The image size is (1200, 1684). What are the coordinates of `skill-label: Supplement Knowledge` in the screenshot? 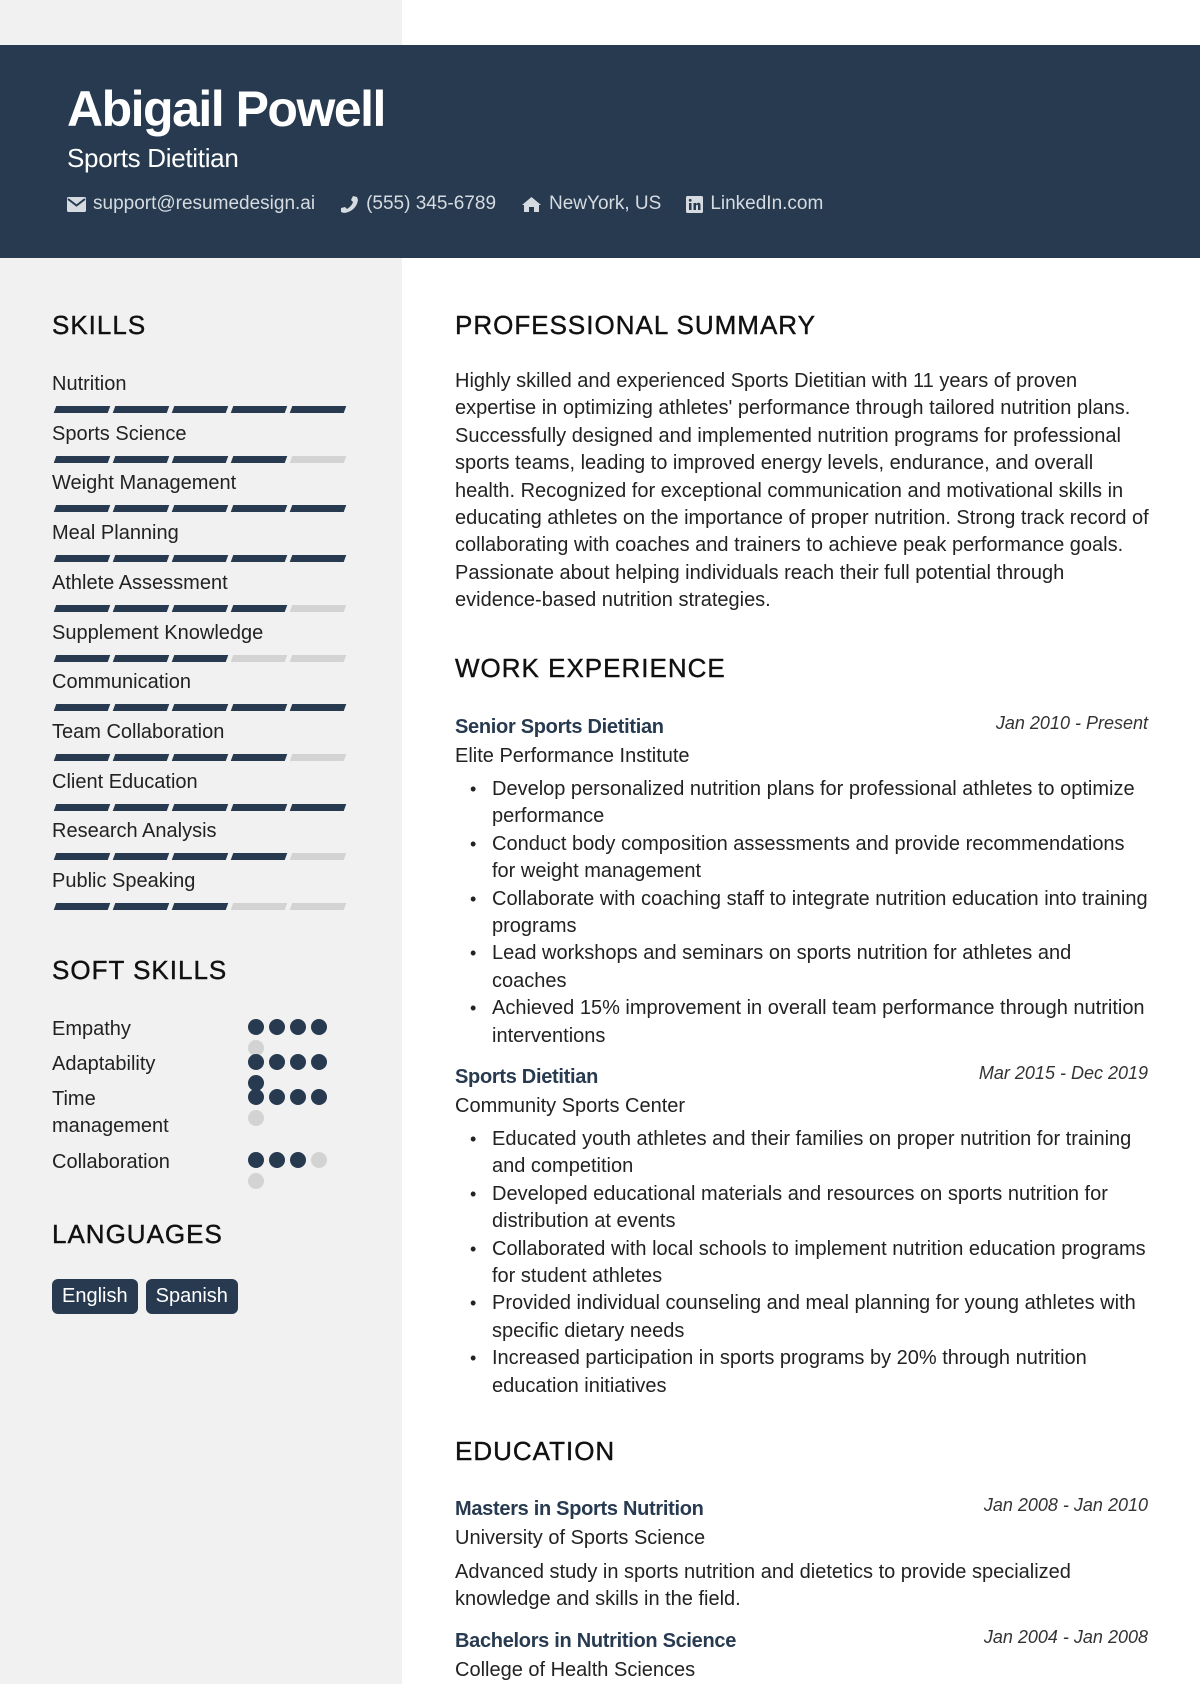 It's located at (158, 632).